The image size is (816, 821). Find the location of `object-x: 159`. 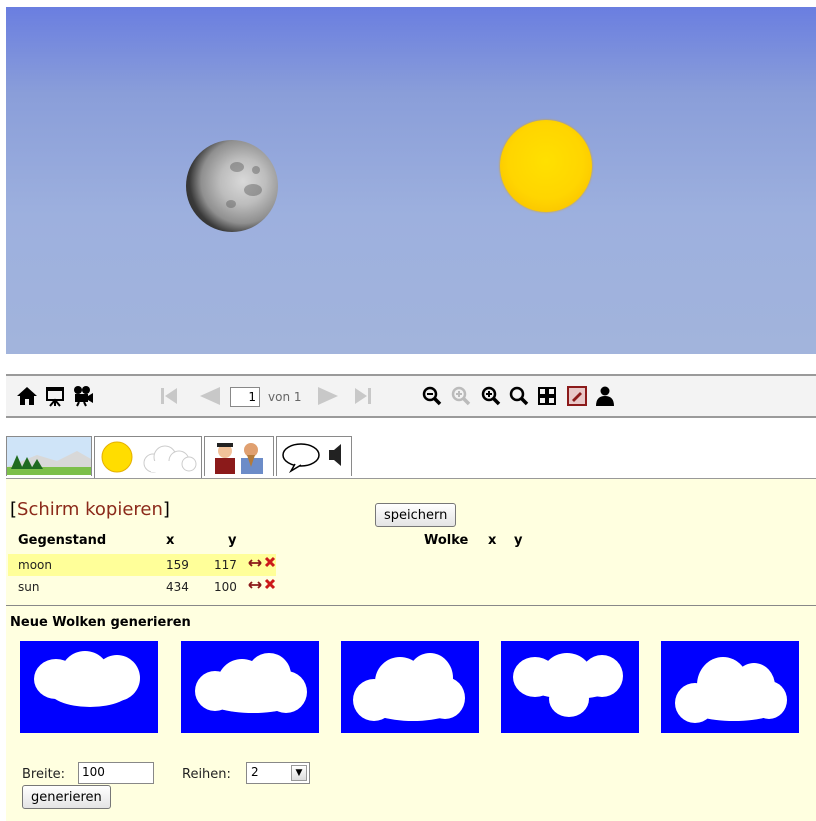

object-x: 159 is located at coordinates (177, 565).